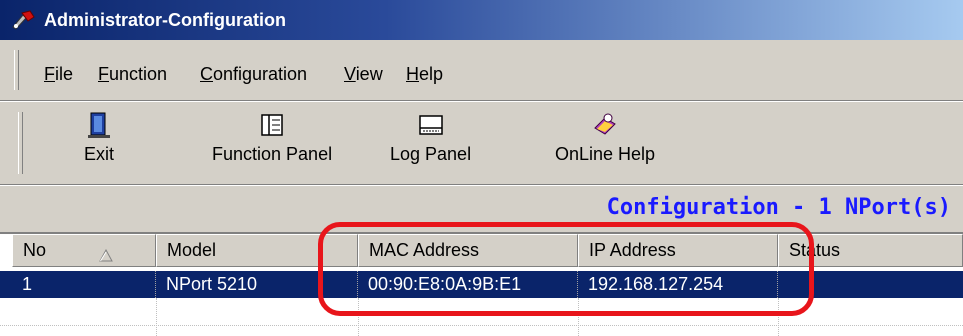  I want to click on column-header-no: No, so click(84, 250).